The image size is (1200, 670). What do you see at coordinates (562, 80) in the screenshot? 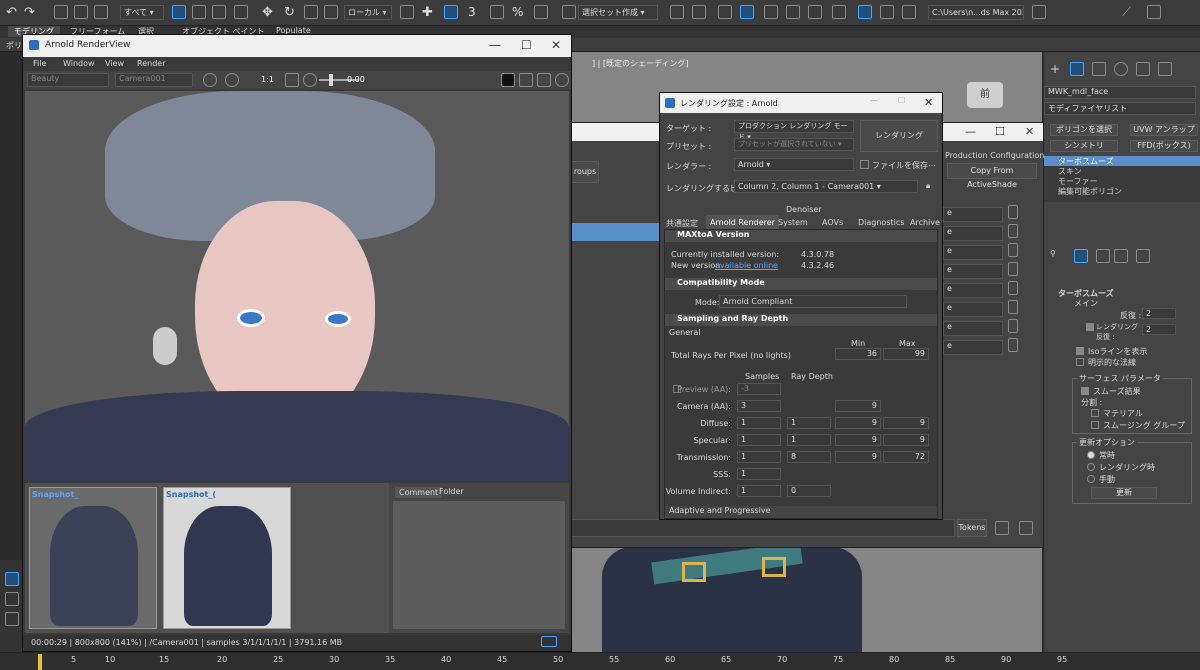
I see `settings-gear-icon` at bounding box center [562, 80].